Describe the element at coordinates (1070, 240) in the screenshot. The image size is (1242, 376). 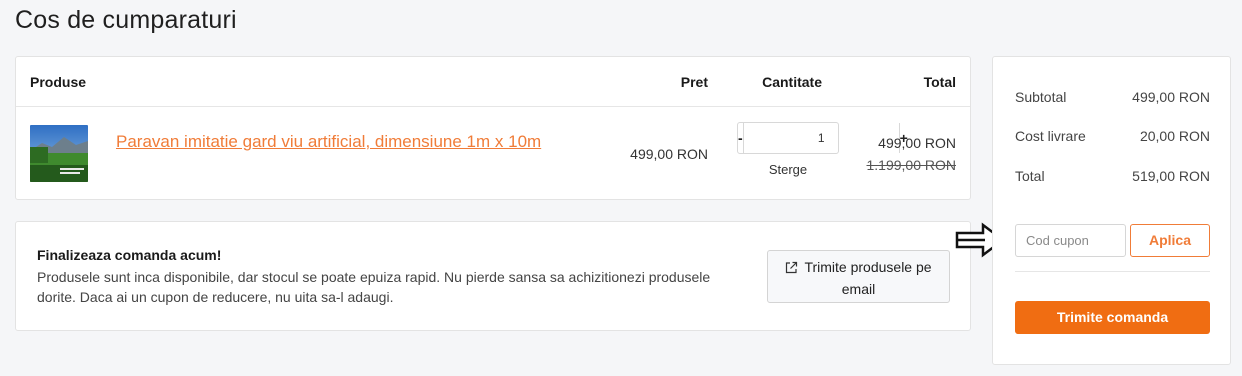
I see `coupon-input` at that location.